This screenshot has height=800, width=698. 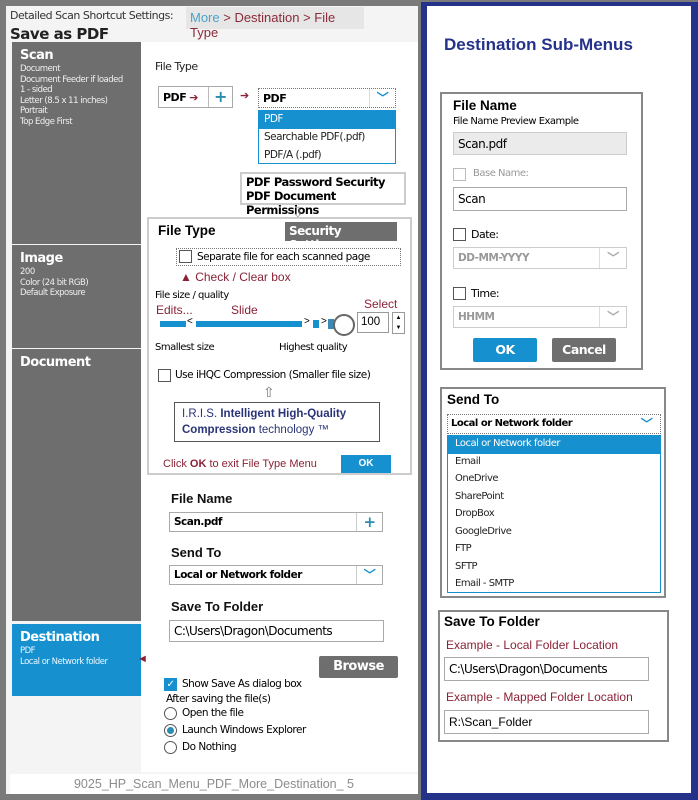 What do you see at coordinates (358, 667) in the screenshot?
I see `browse-button: Browse` at bounding box center [358, 667].